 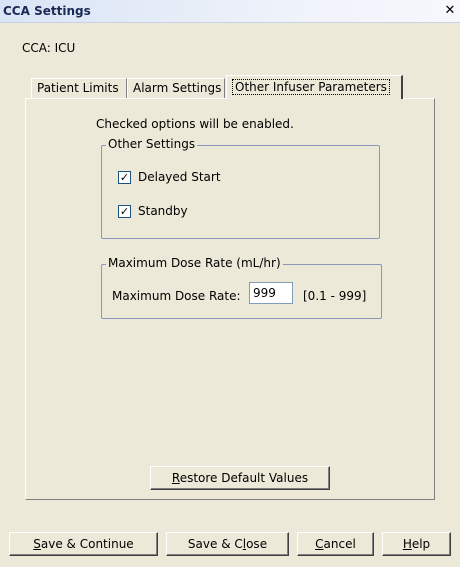 What do you see at coordinates (230, 11) in the screenshot?
I see `title-bar: CCA Settings ✕` at bounding box center [230, 11].